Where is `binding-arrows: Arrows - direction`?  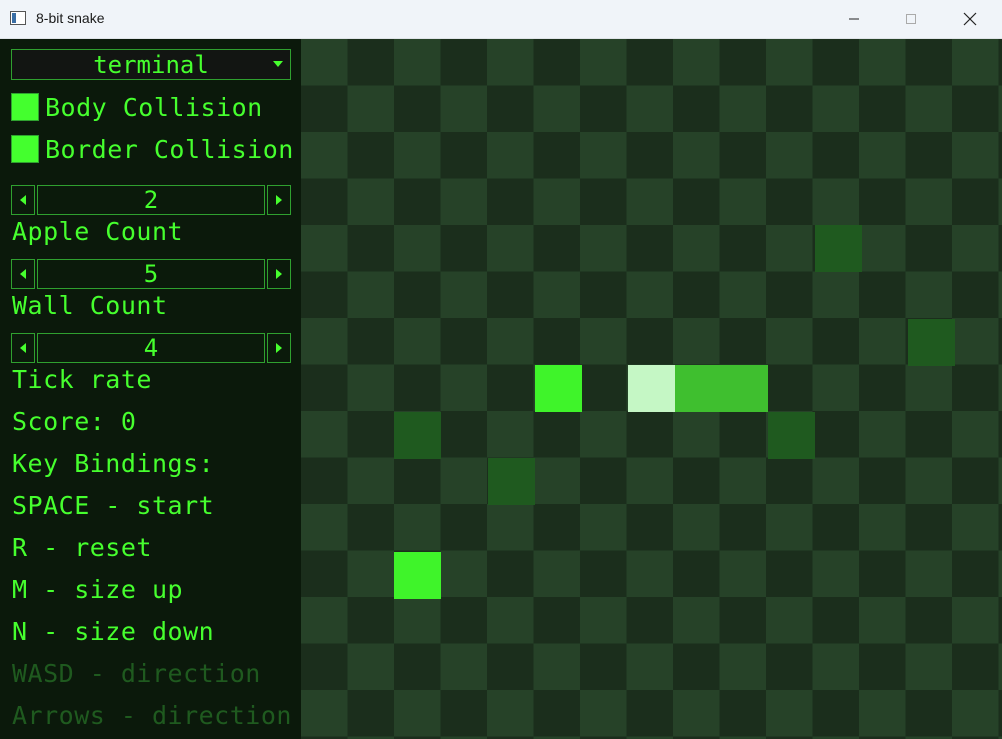 binding-arrows: Arrows - direction is located at coordinates (152, 715).